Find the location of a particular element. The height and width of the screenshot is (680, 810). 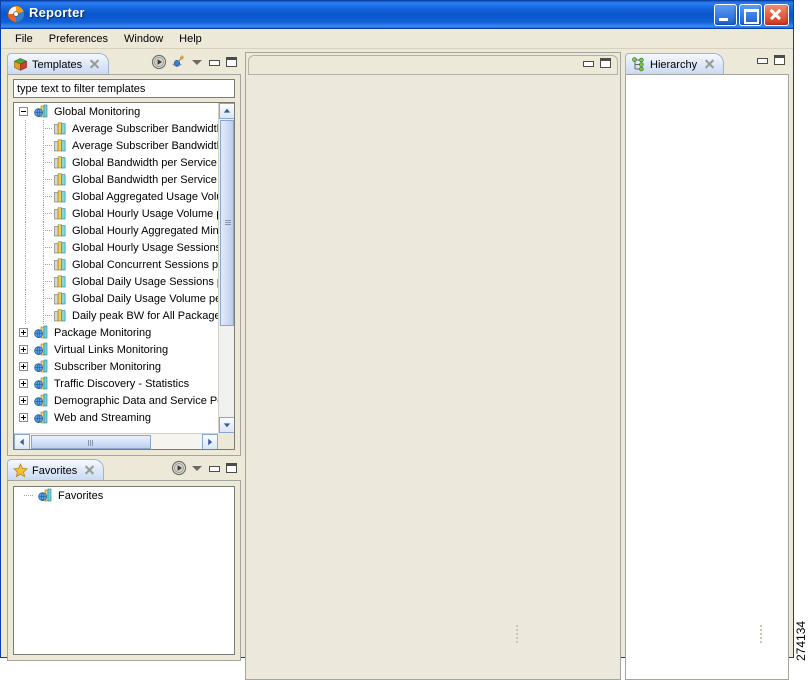

tab-favorites: Favorites is located at coordinates (56, 470).